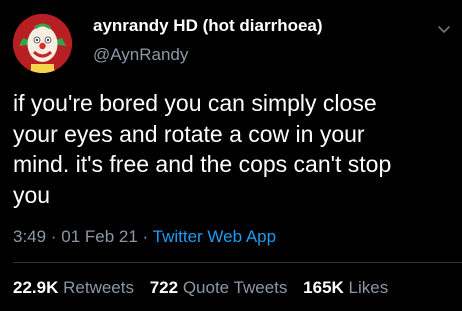  What do you see at coordinates (98, 287) in the screenshot?
I see `retweets-label: Retweets` at bounding box center [98, 287].